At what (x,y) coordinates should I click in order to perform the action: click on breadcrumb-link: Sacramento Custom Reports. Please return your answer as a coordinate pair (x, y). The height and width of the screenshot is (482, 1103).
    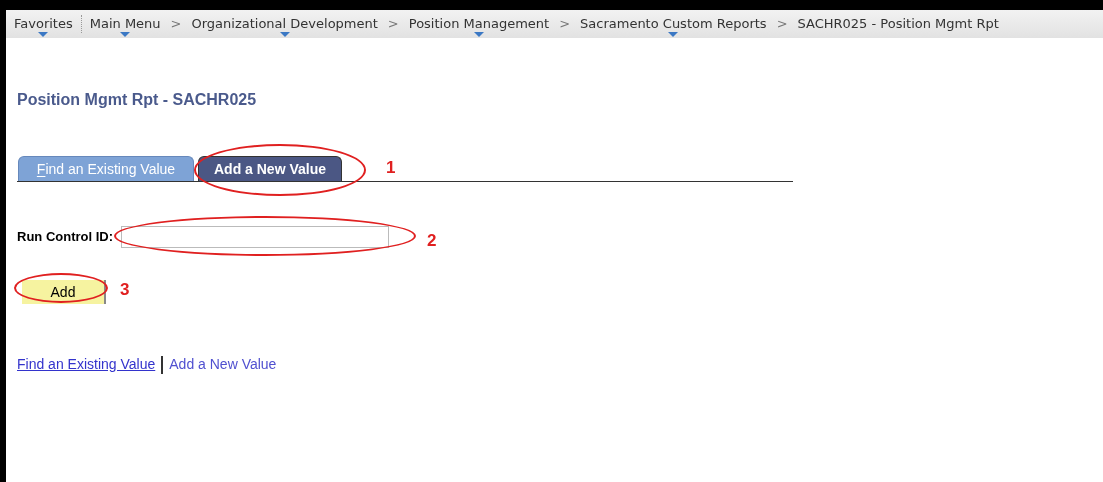
    Looking at the image, I should click on (673, 24).